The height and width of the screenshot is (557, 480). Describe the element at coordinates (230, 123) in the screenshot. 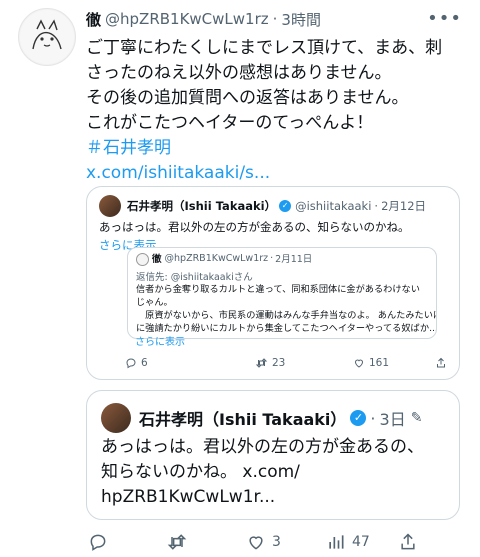

I see `tweet-line: これがこたつヘイターのてっぺんよ！` at that location.